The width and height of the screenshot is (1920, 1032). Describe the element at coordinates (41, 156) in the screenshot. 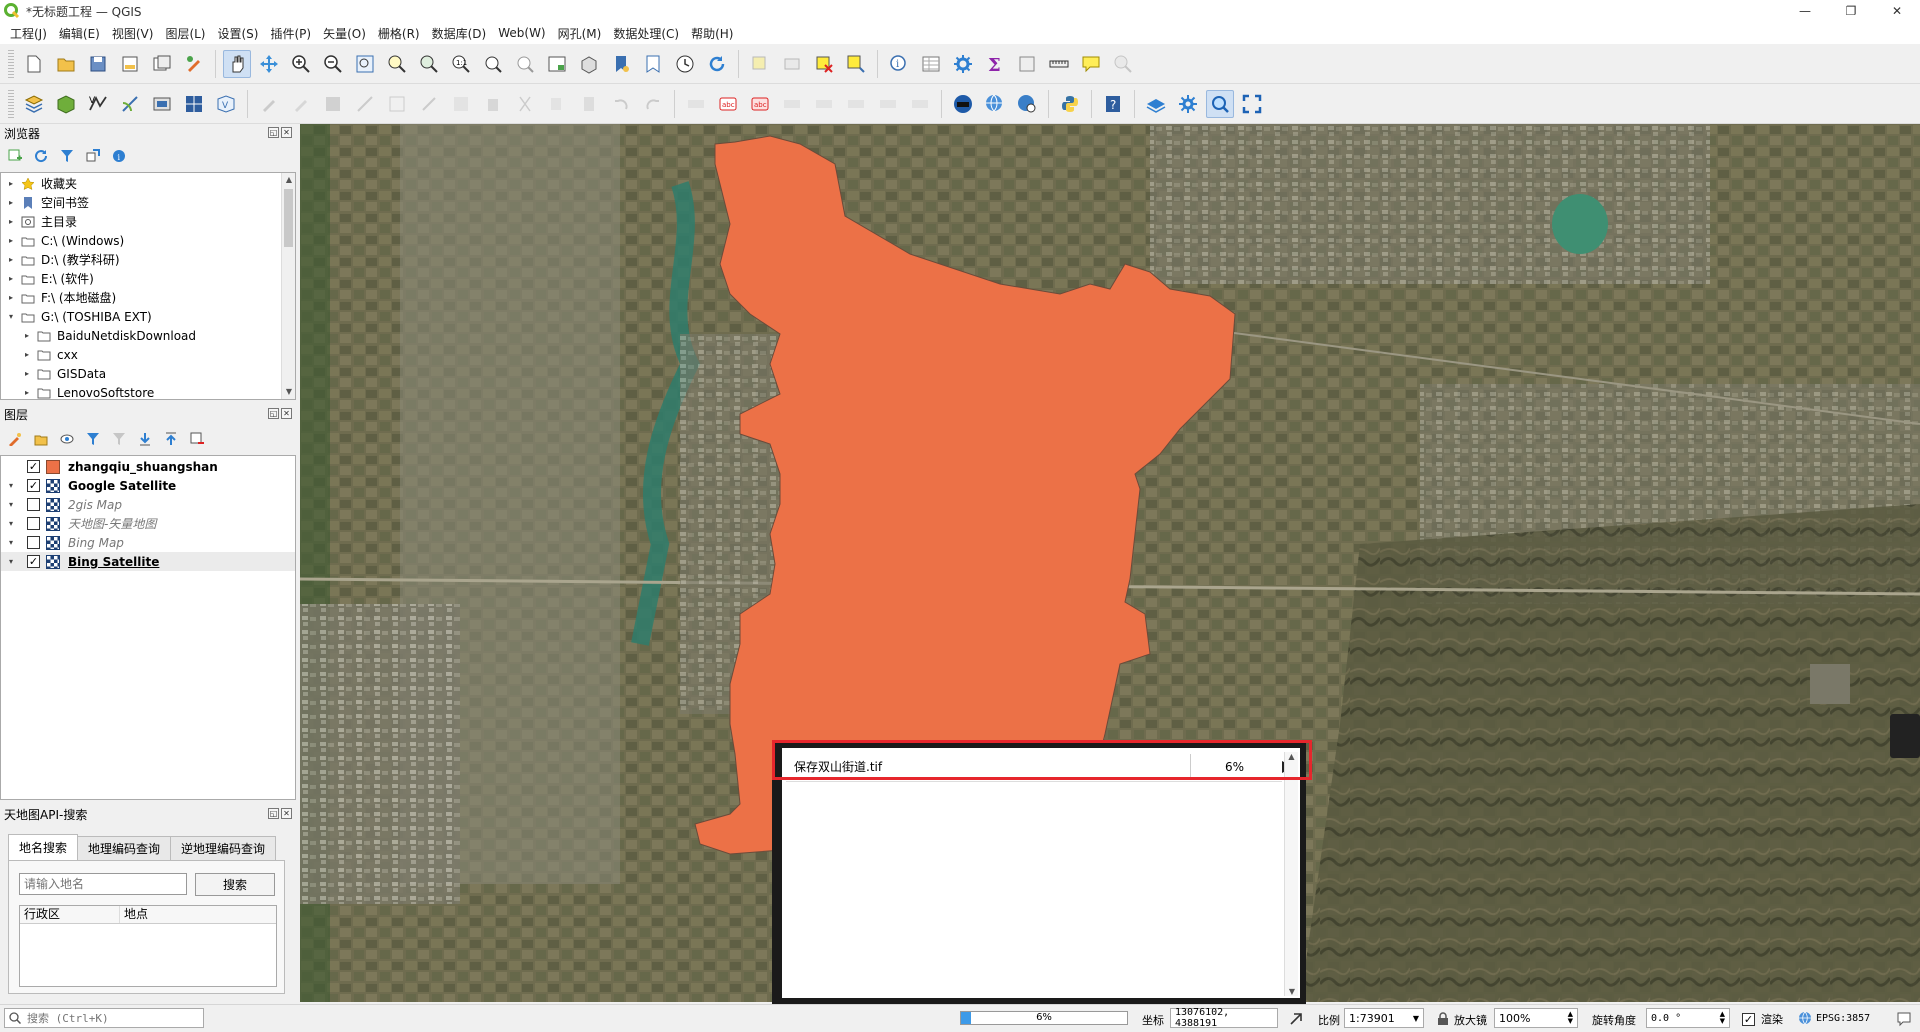

I see `refresh-browser-icon` at that location.